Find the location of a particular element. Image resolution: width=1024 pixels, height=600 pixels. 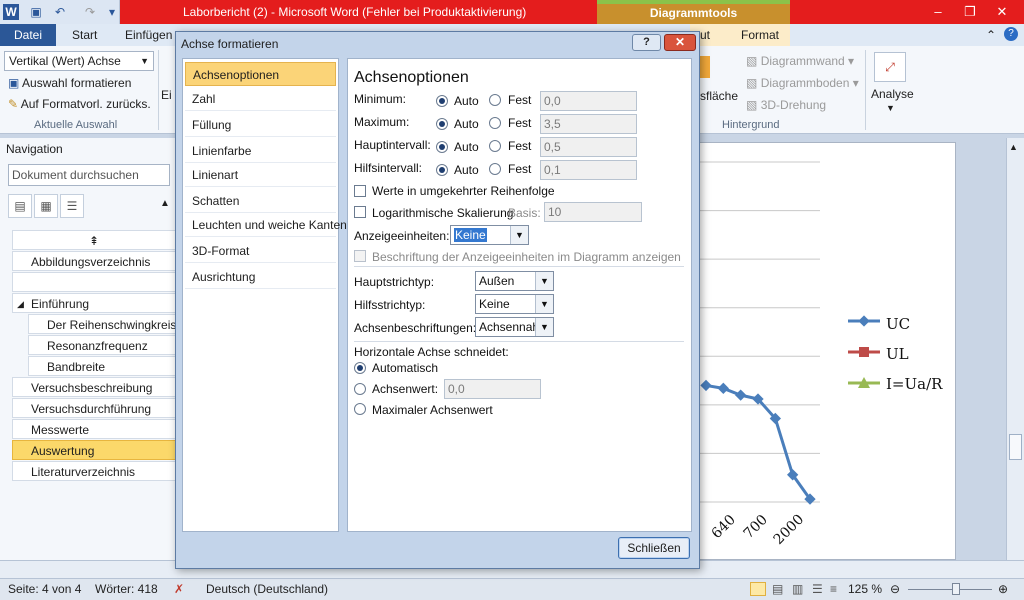

minor-unit-auto-label: Auto is located at coordinates (466, 170).